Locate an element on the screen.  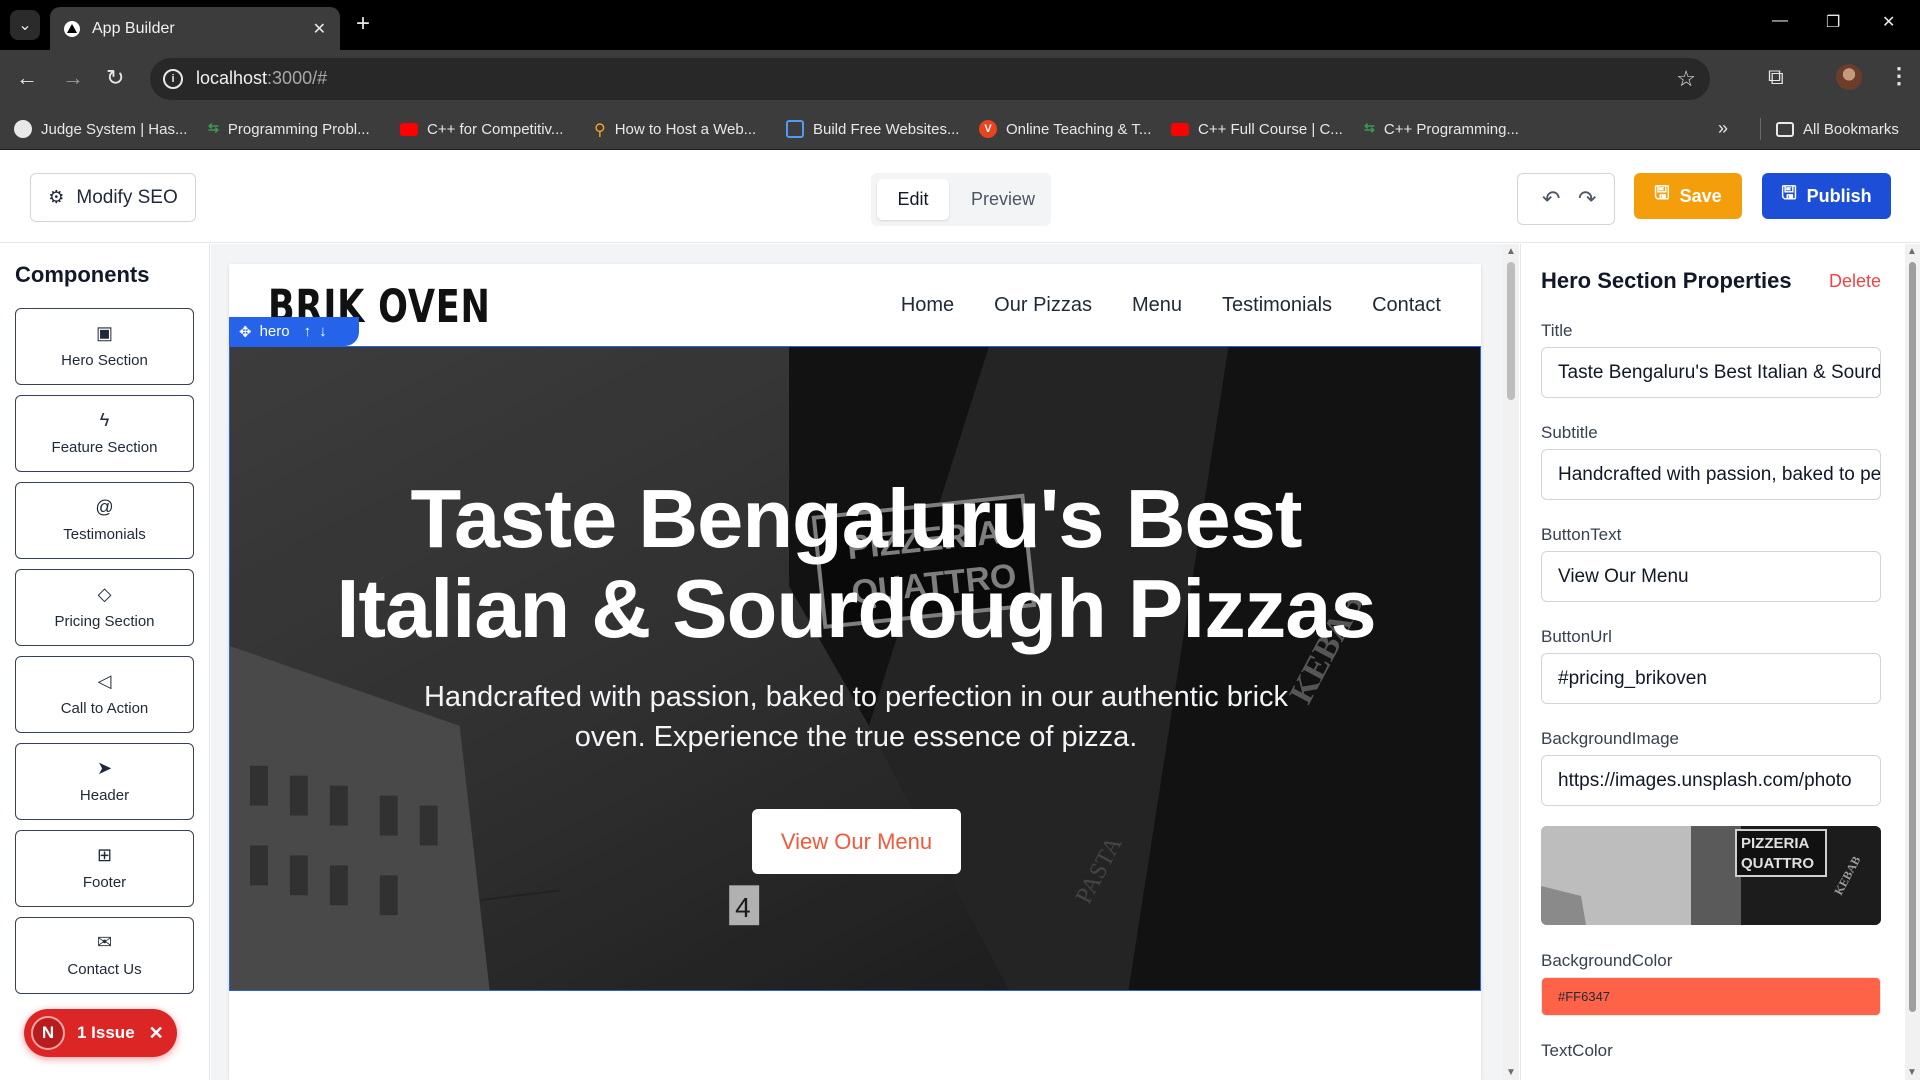
preview-image-graphic: PIZZERIA QUATTRO KEBAB is located at coordinates (1711, 875).